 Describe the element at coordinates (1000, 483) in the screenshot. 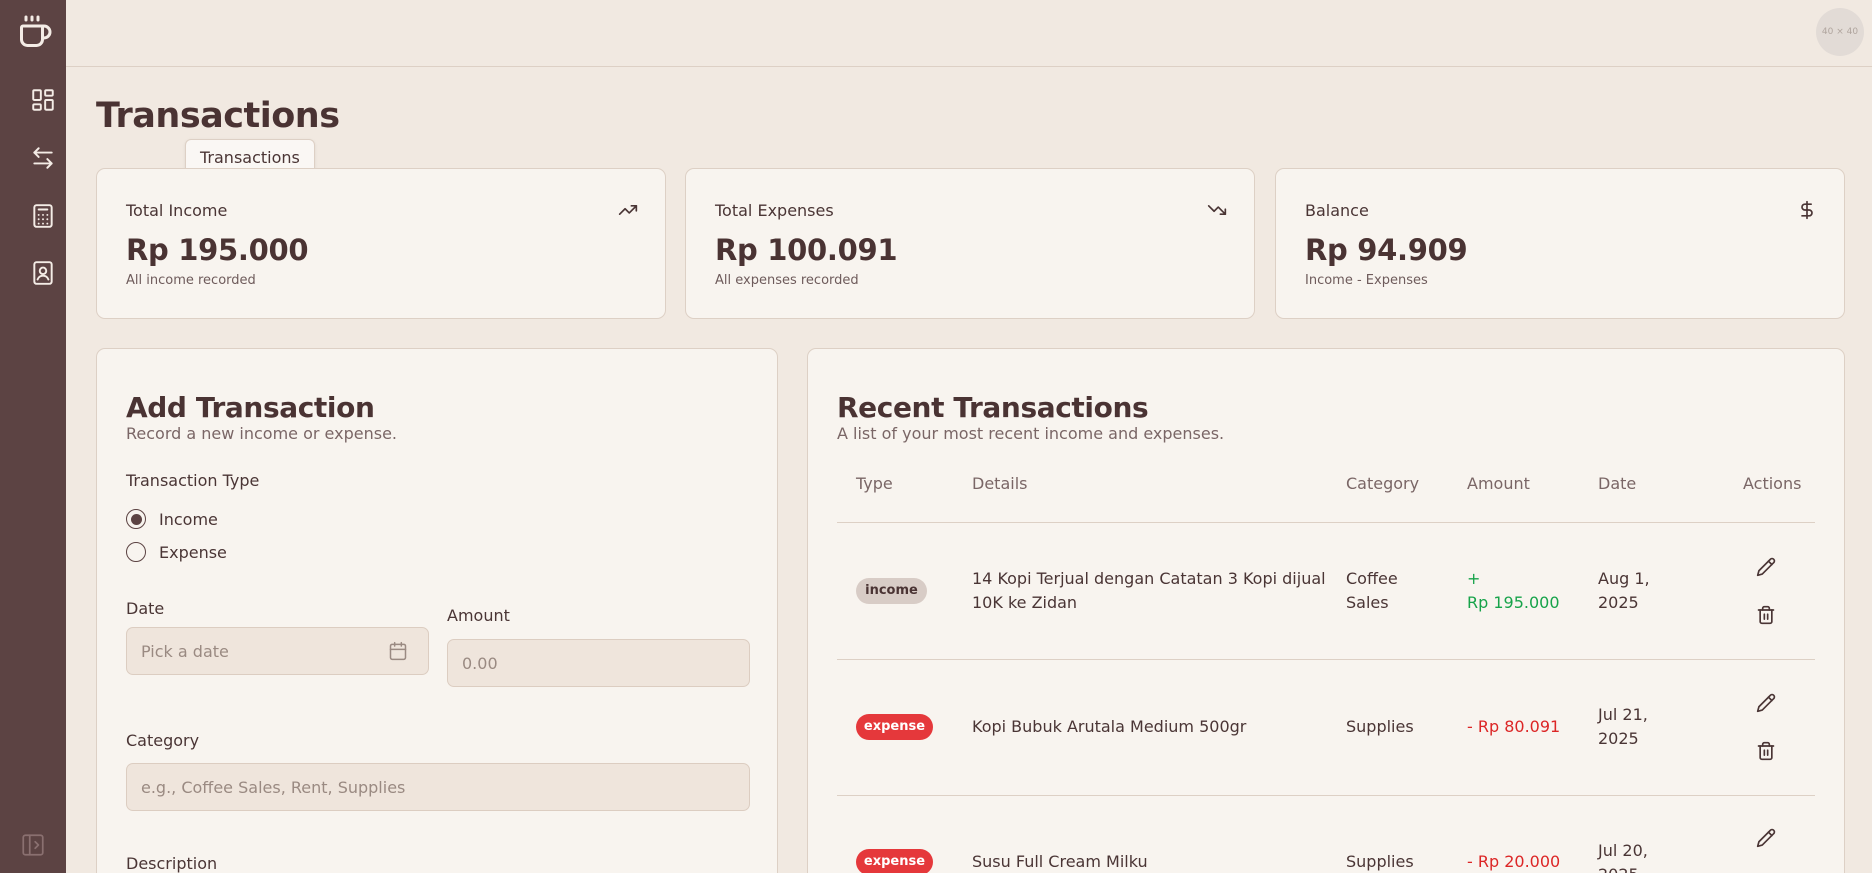

I see `column-header-details: Details` at that location.